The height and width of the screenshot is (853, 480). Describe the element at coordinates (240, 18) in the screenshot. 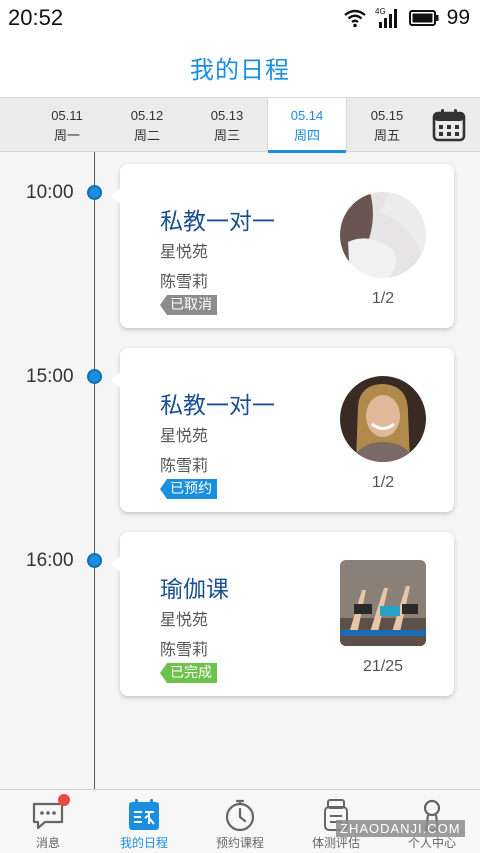

I see `status-bar: 20:52 4G 99` at that location.